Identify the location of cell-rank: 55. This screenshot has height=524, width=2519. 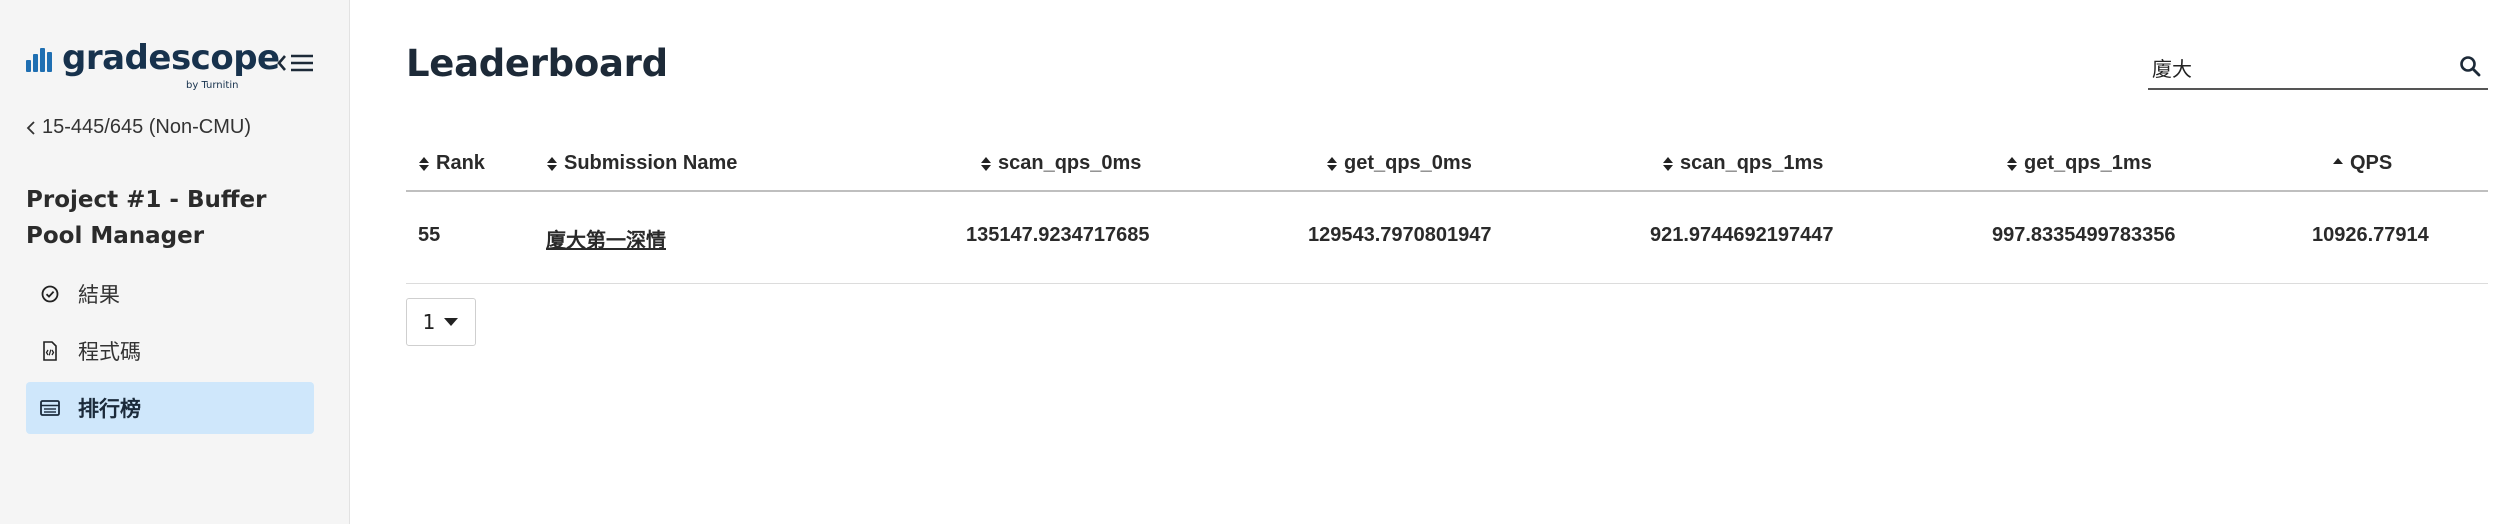
(429, 235).